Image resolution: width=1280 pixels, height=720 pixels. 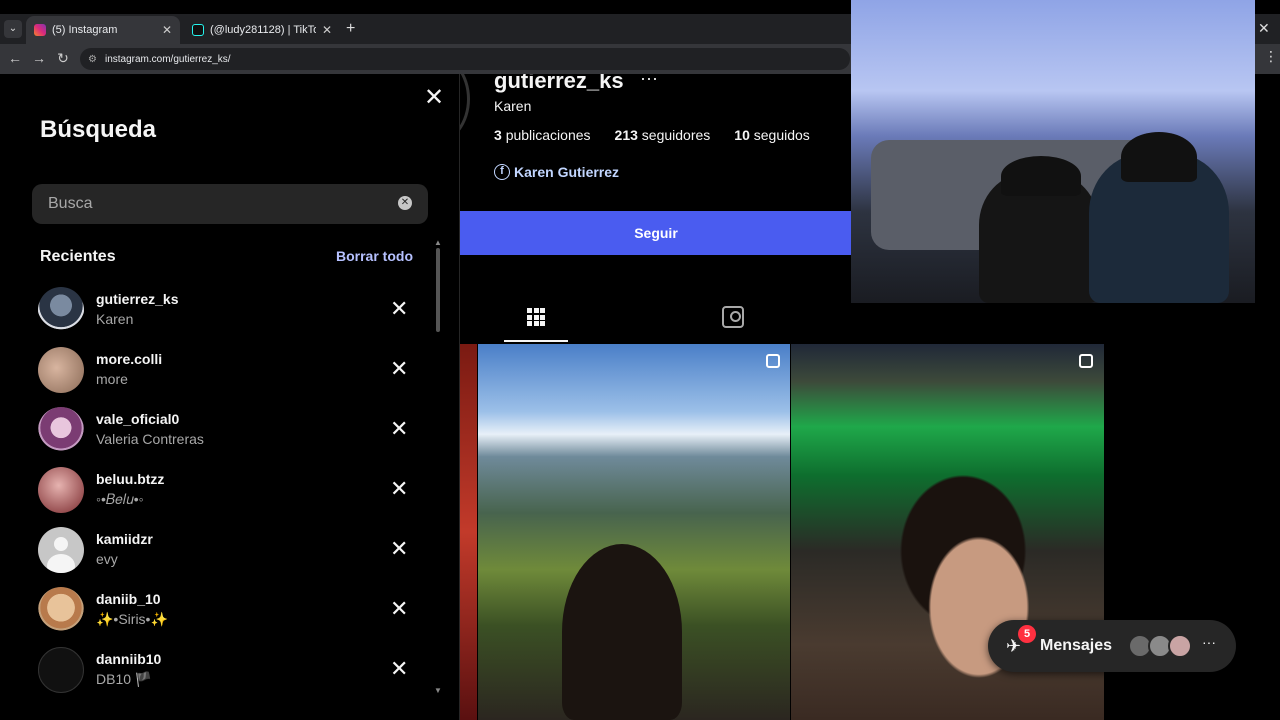 What do you see at coordinates (567, 172) in the screenshot?
I see `facebook-link-text: Karen Gutierrez` at bounding box center [567, 172].